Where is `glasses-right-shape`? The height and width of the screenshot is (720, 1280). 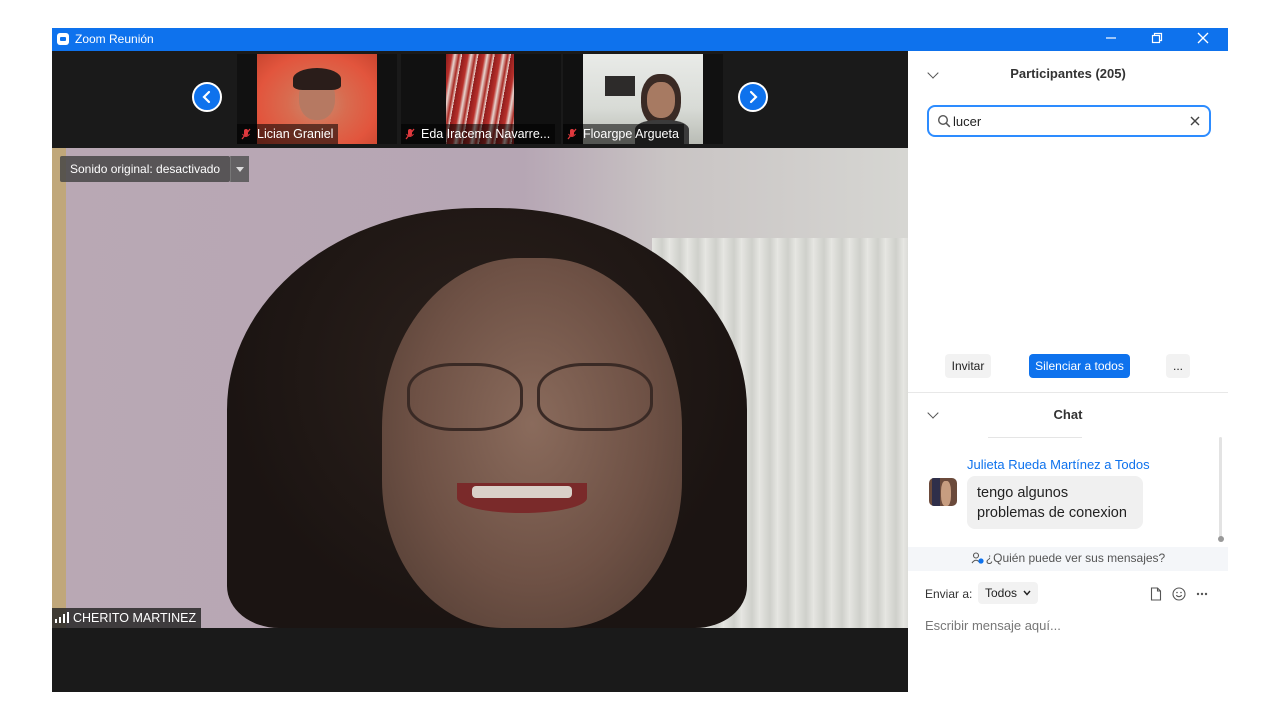
glasses-right-shape is located at coordinates (595, 397).